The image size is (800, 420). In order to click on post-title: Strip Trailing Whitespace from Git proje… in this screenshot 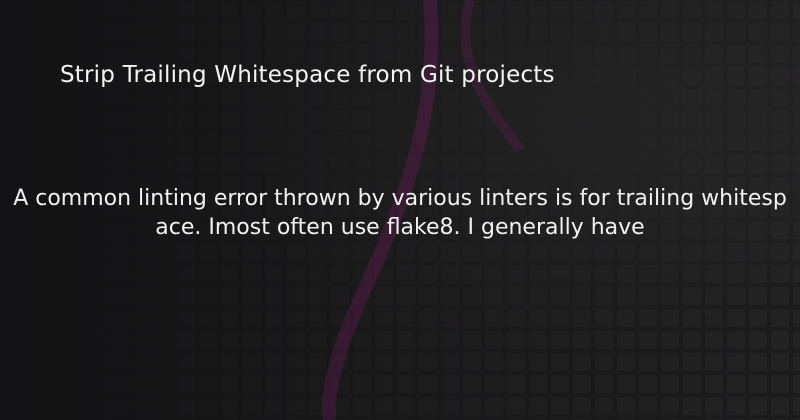, I will do `click(307, 75)`.